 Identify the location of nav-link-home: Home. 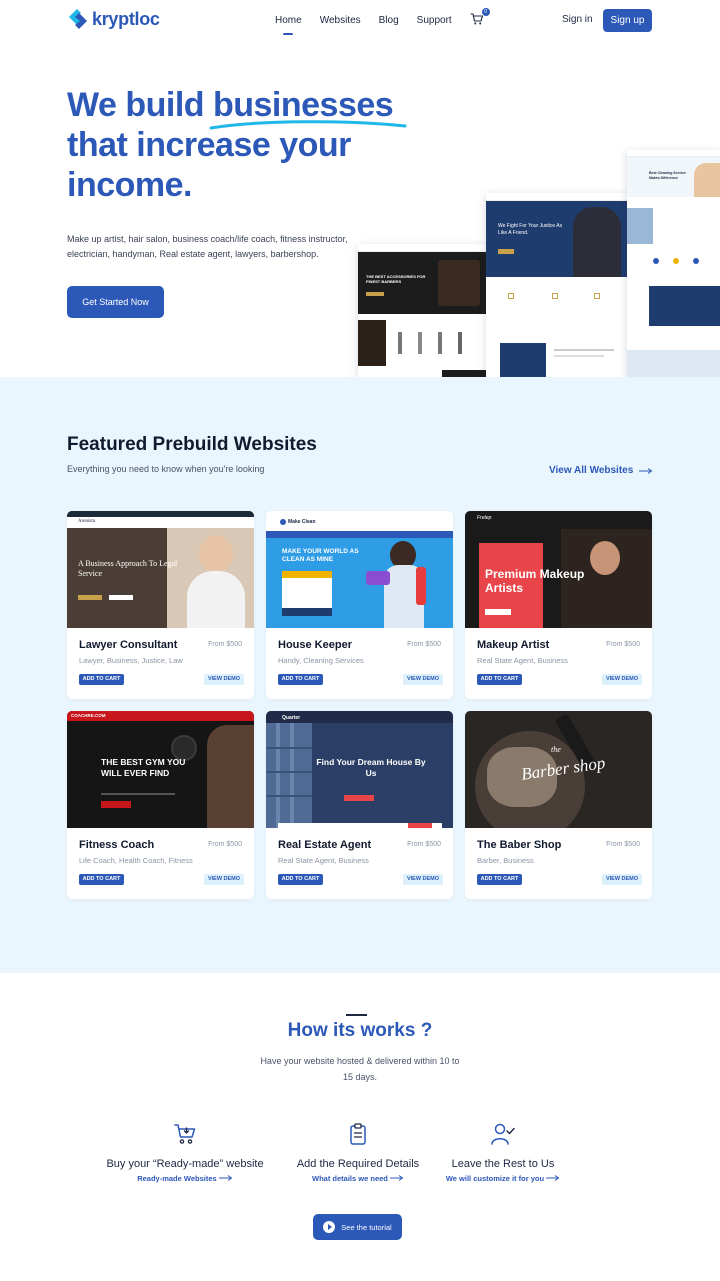
(288, 25).